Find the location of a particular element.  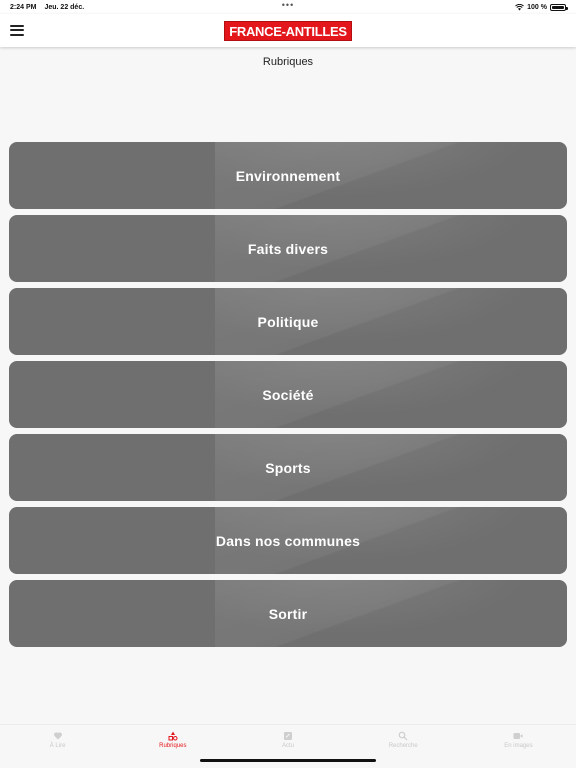

tab-label: En images is located at coordinates (518, 746).